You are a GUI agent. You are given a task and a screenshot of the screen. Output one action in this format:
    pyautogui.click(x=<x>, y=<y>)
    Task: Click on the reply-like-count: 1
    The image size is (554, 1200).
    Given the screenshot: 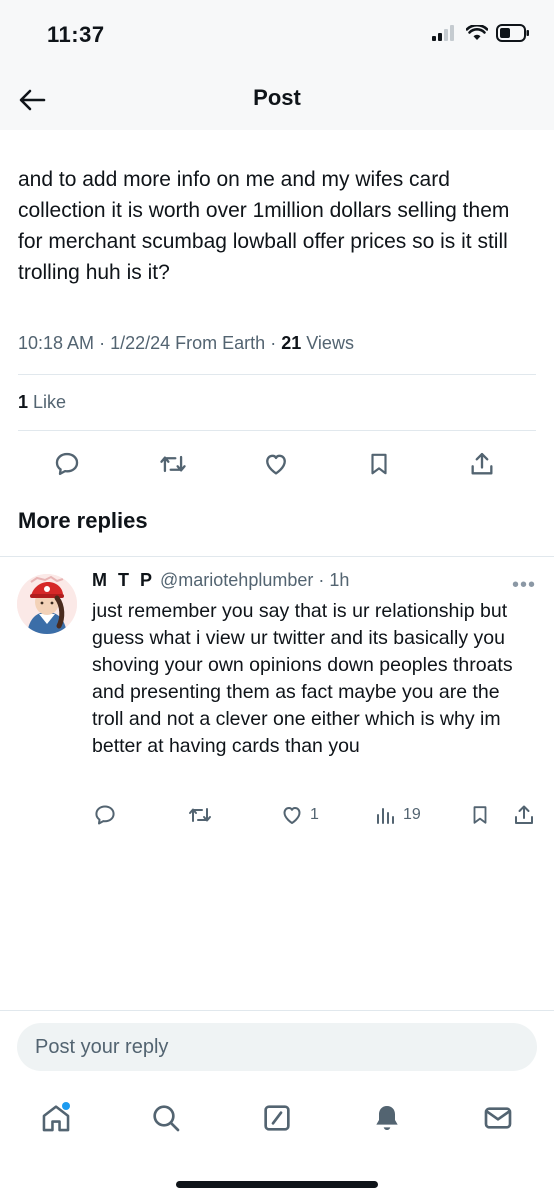 What is the action you would take?
    pyautogui.click(x=314, y=814)
    